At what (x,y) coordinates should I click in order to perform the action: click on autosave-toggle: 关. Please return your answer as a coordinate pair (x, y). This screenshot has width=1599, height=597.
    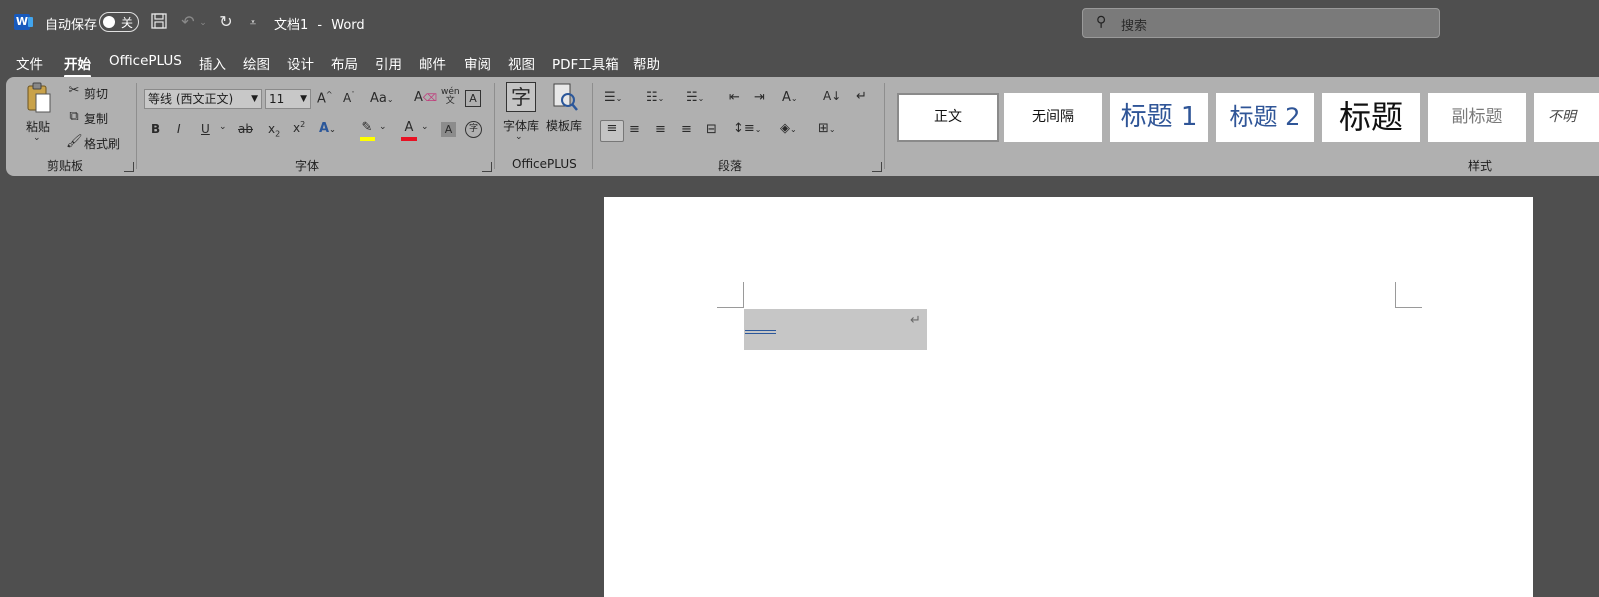
    Looking at the image, I should click on (119, 22).